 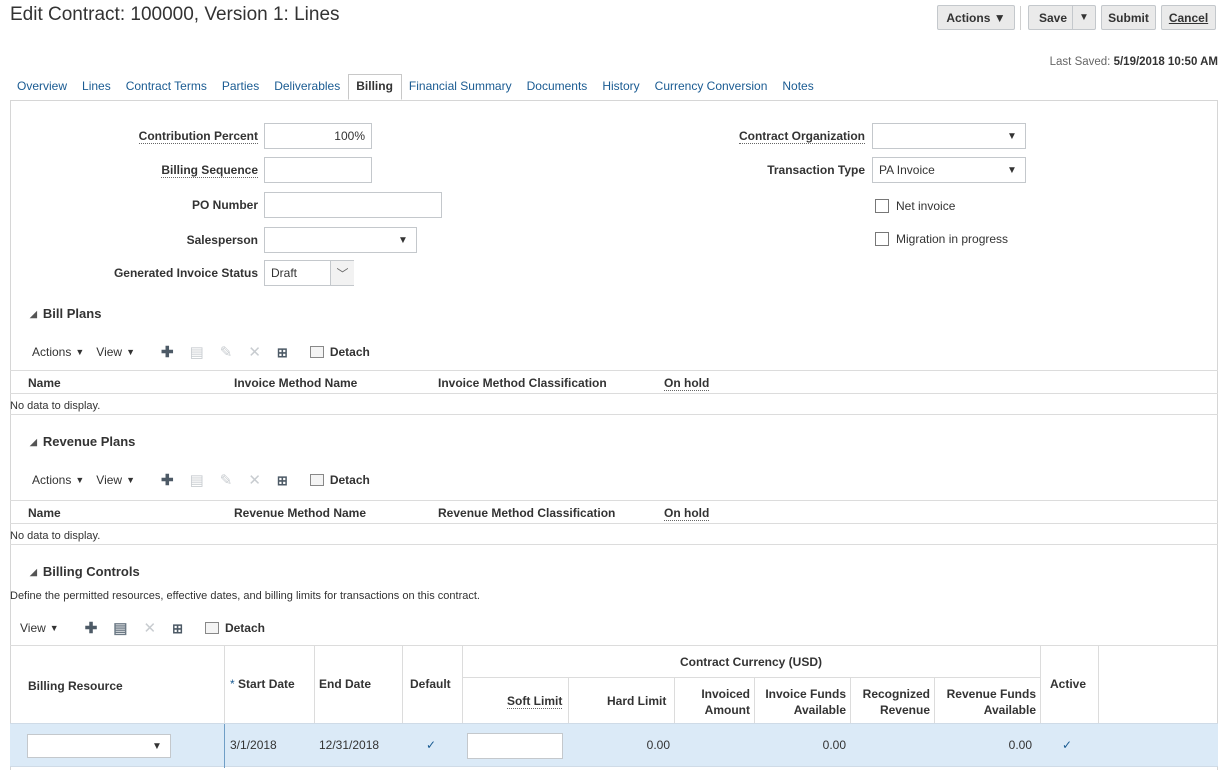 What do you see at coordinates (522, 383) in the screenshot?
I see `column-header: Invoice Method Classification` at bounding box center [522, 383].